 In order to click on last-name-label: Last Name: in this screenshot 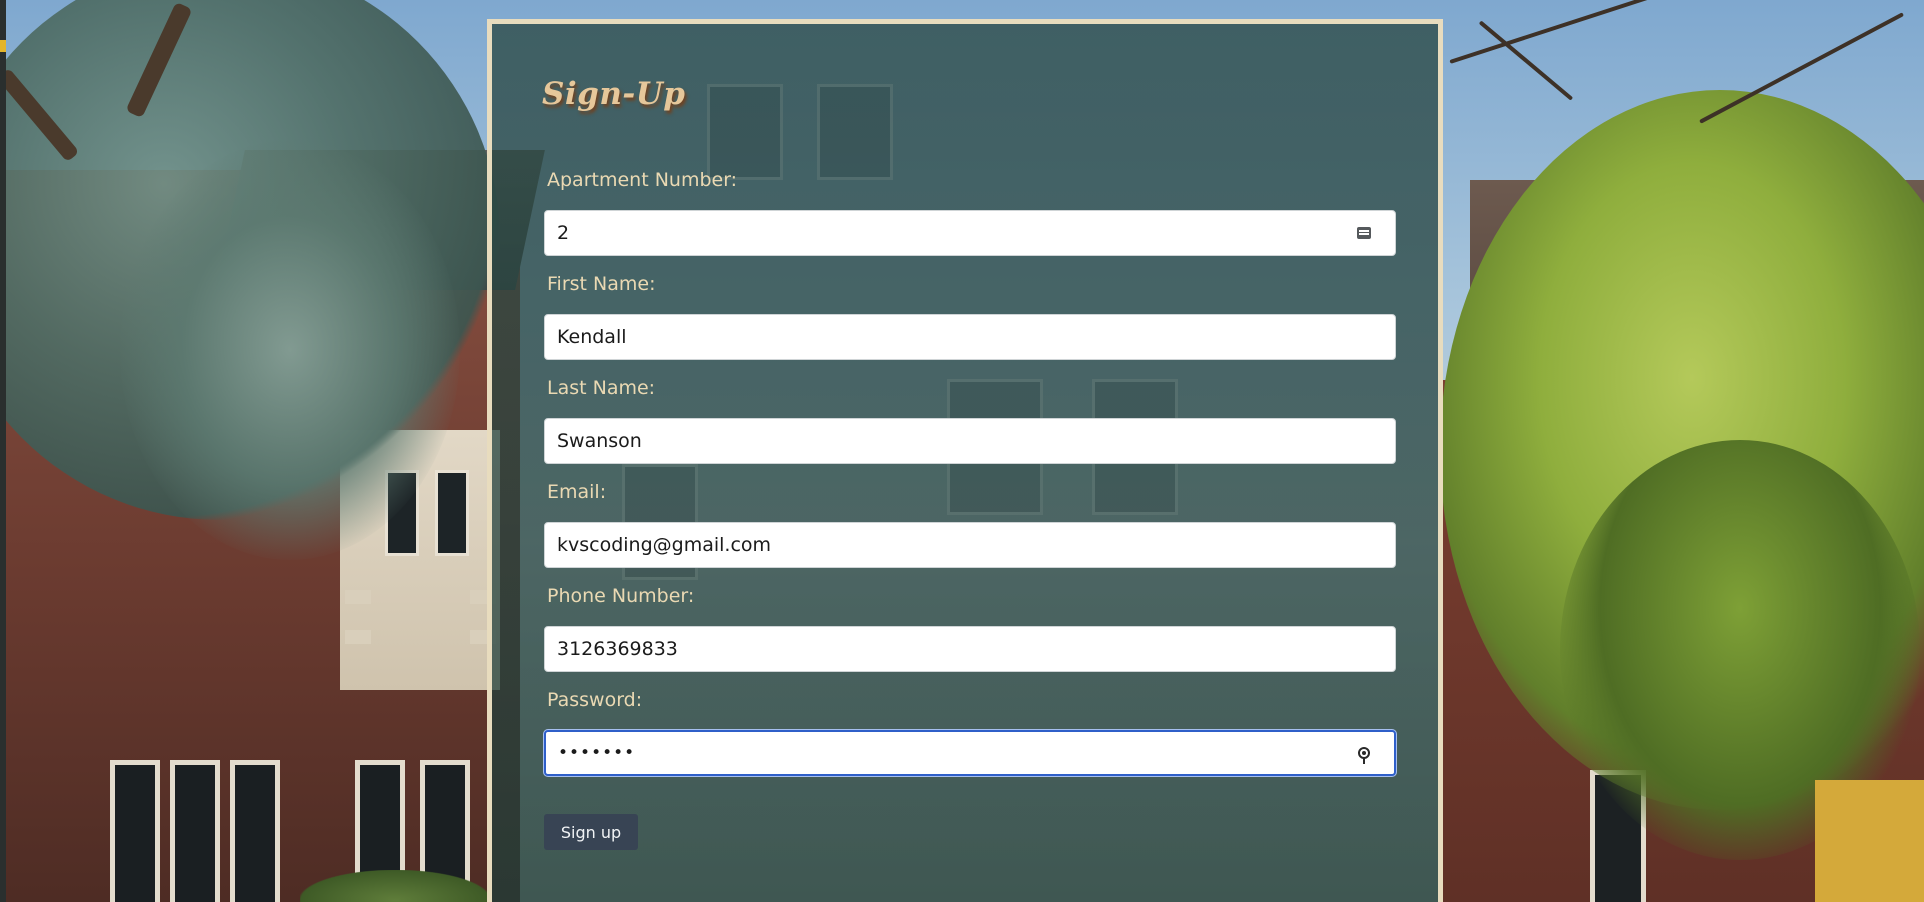, I will do `click(601, 388)`.